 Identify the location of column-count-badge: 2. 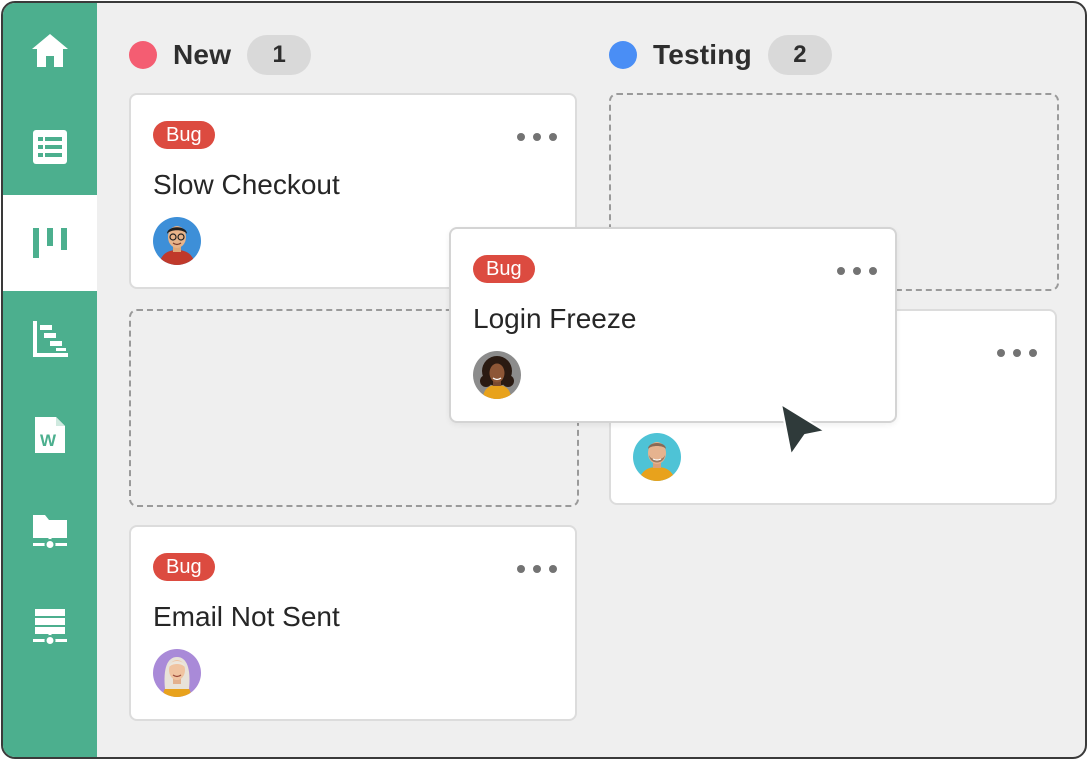
(799, 55).